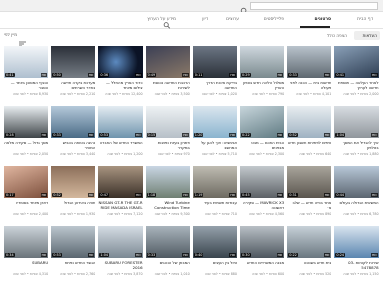 This screenshot has height=285, width=383. Describe the element at coordinates (120, 205) in the screenshot. I see `video-title: NISSAN GT-R THE GT-R RIDE MASADA ISRAEL` at that location.